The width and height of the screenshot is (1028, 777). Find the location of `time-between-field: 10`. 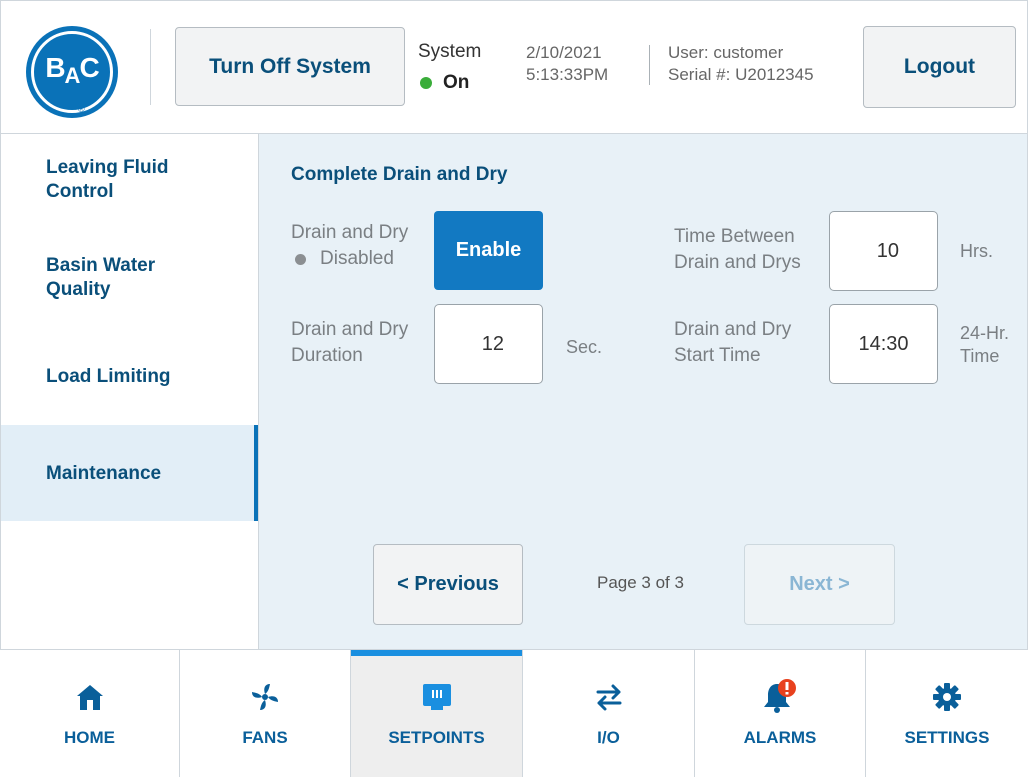

time-between-field: 10 is located at coordinates (883, 251).